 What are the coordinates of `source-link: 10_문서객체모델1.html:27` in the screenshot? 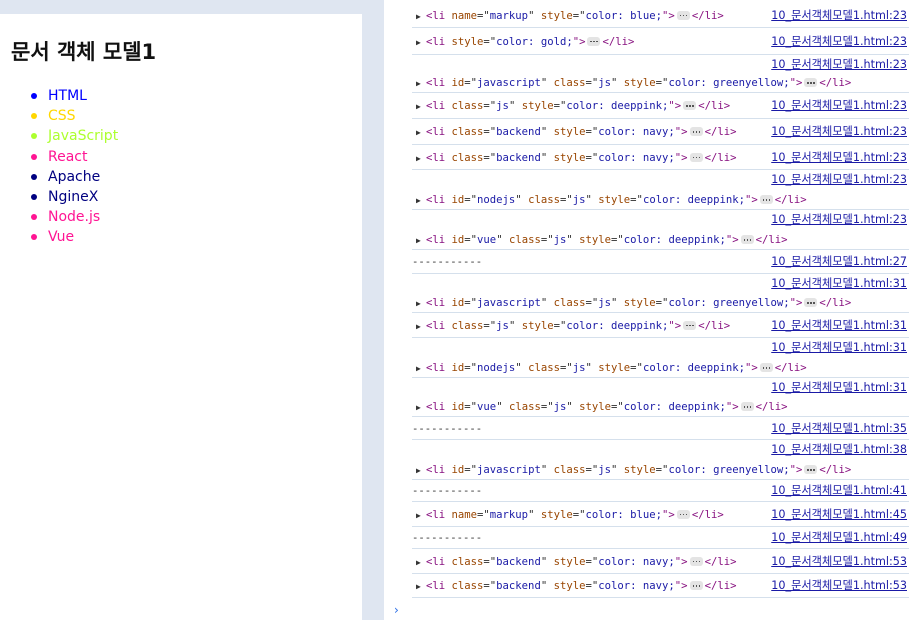 It's located at (839, 262).